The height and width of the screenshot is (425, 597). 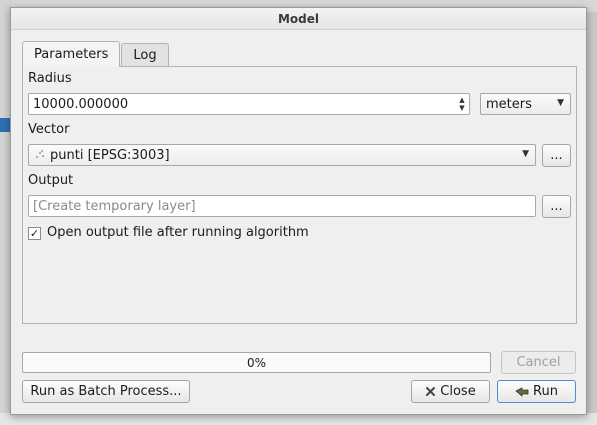 I want to click on unit-value: meters, so click(x=509, y=104).